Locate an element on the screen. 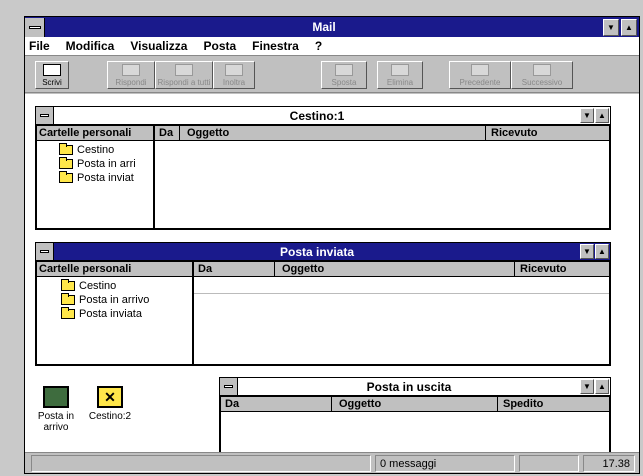 The height and width of the screenshot is (476, 643). window-title: Mail is located at coordinates (324, 27).